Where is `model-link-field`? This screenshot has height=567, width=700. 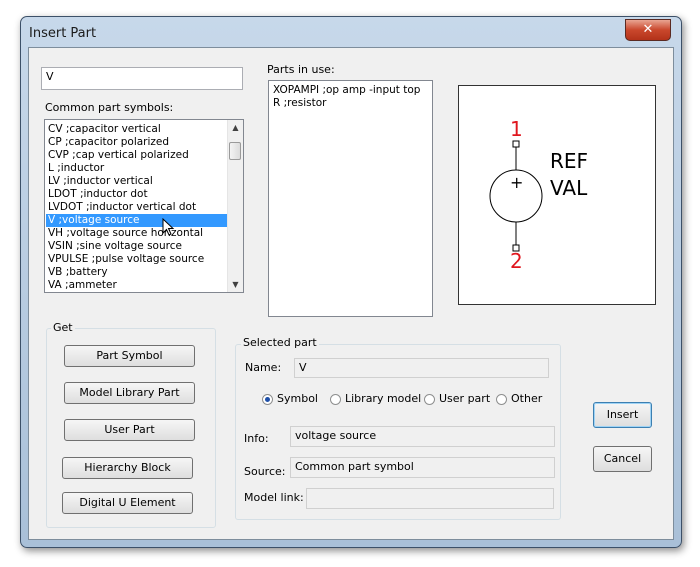 model-link-field is located at coordinates (430, 498).